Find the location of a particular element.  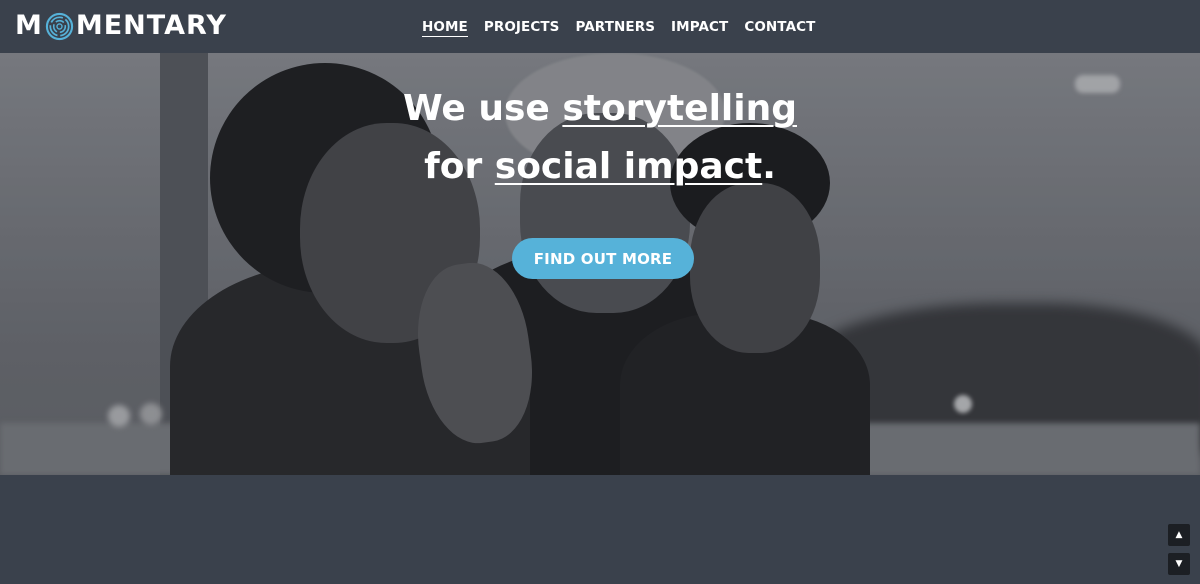

nav-contact-link: CONTACT is located at coordinates (779, 27).